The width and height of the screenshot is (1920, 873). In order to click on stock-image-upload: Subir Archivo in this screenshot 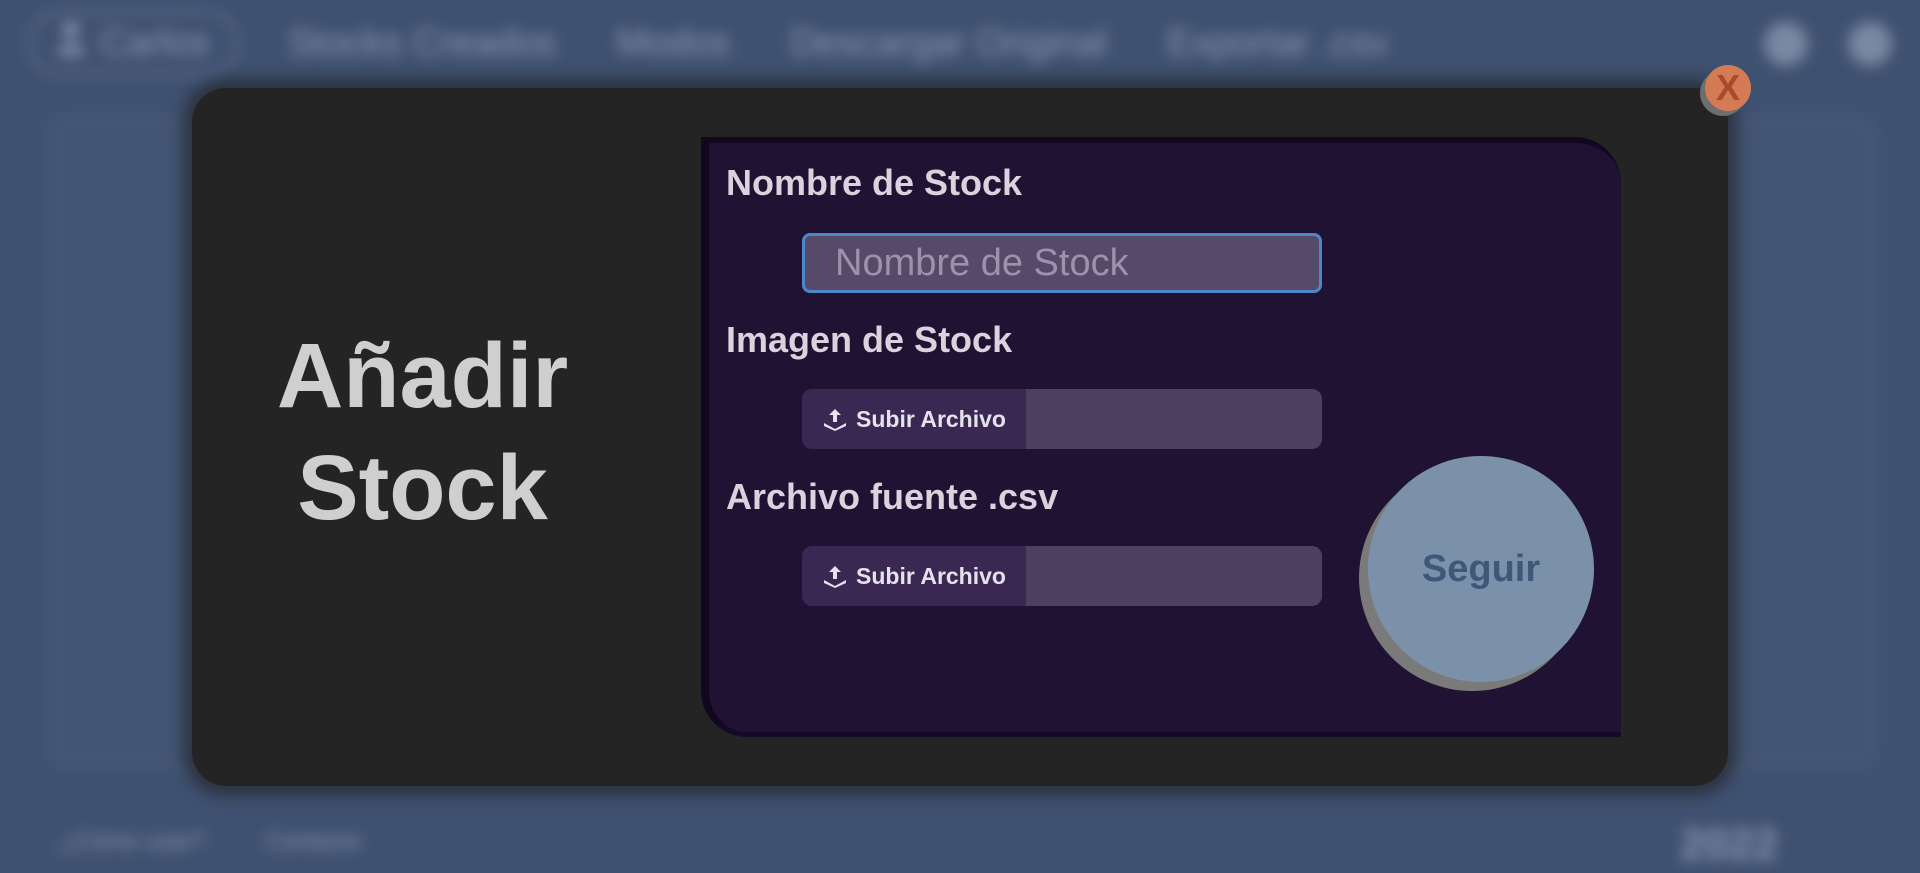, I will do `click(1062, 419)`.